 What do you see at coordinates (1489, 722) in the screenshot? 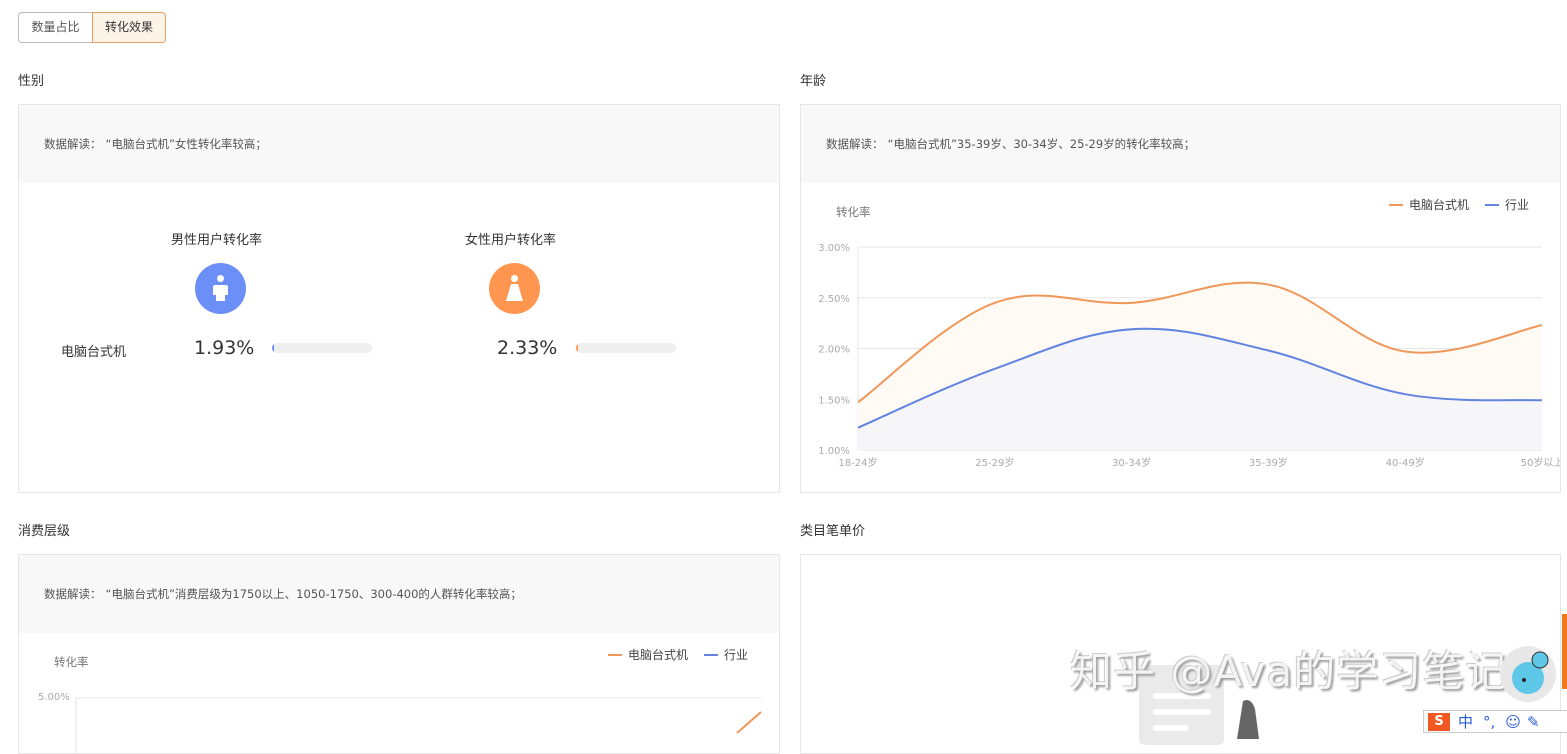
I see `ime-punct-toggle: °,` at bounding box center [1489, 722].